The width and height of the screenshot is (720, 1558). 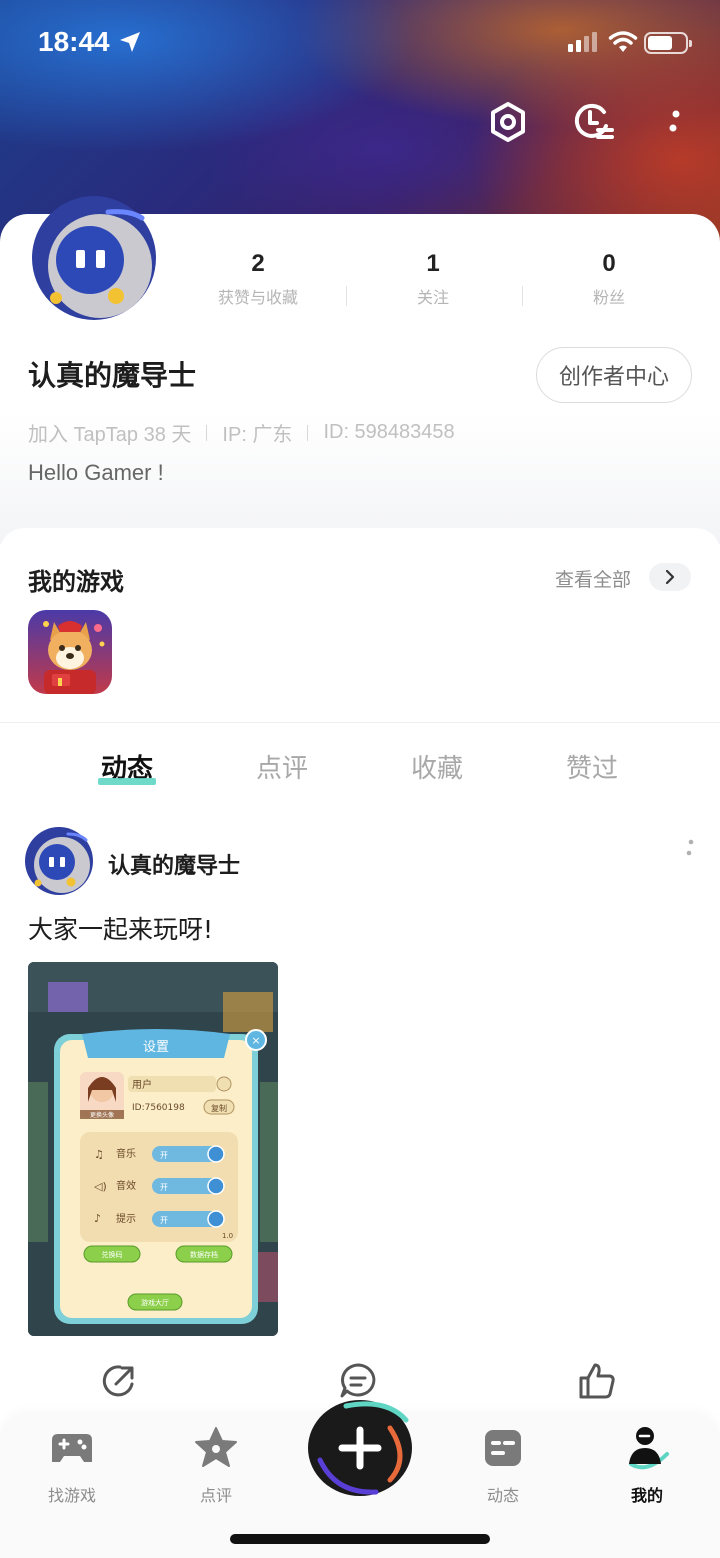 What do you see at coordinates (59, 861) in the screenshot?
I see `post-author-avatar` at bounding box center [59, 861].